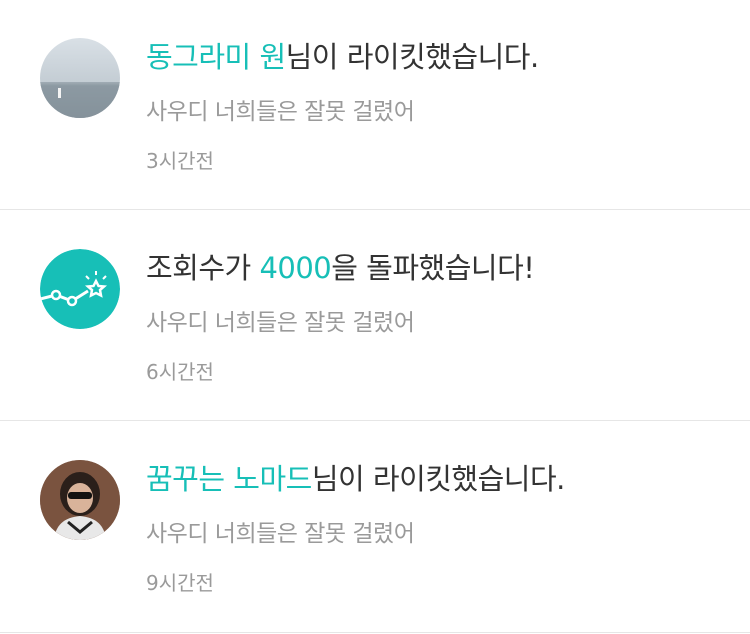  What do you see at coordinates (433, 268) in the screenshot?
I see `notification-text: 을 돌파했습니다!` at bounding box center [433, 268].